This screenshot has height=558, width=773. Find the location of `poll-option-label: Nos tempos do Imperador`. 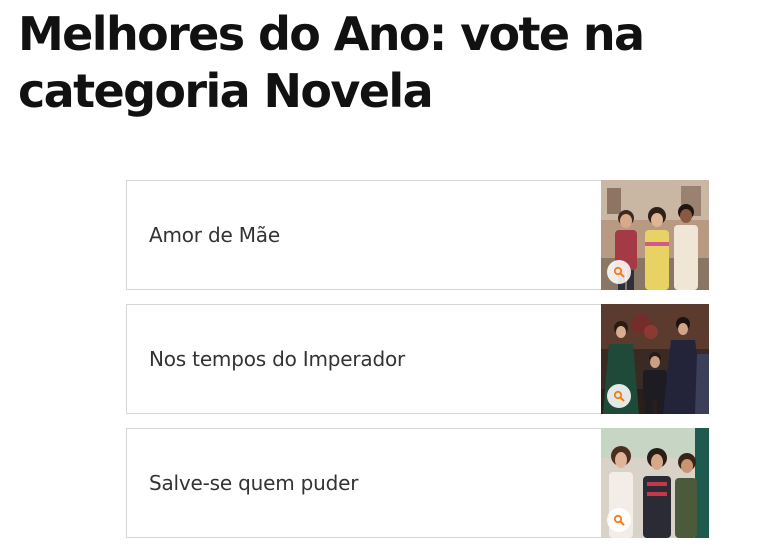

poll-option-label: Nos tempos do Imperador is located at coordinates (277, 359).